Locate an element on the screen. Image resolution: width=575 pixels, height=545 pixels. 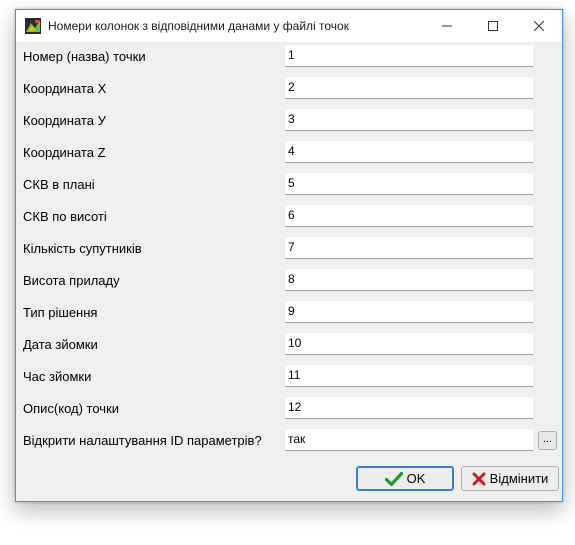
field-label: Координата X is located at coordinates (65, 88).